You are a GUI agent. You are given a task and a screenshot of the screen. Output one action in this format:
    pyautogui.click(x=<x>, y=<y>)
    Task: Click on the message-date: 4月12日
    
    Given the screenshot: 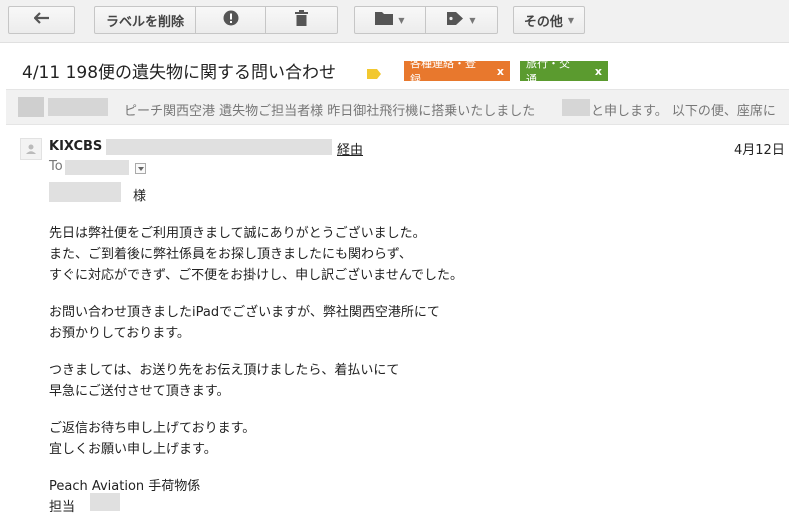 What is the action you would take?
    pyautogui.click(x=759, y=150)
    